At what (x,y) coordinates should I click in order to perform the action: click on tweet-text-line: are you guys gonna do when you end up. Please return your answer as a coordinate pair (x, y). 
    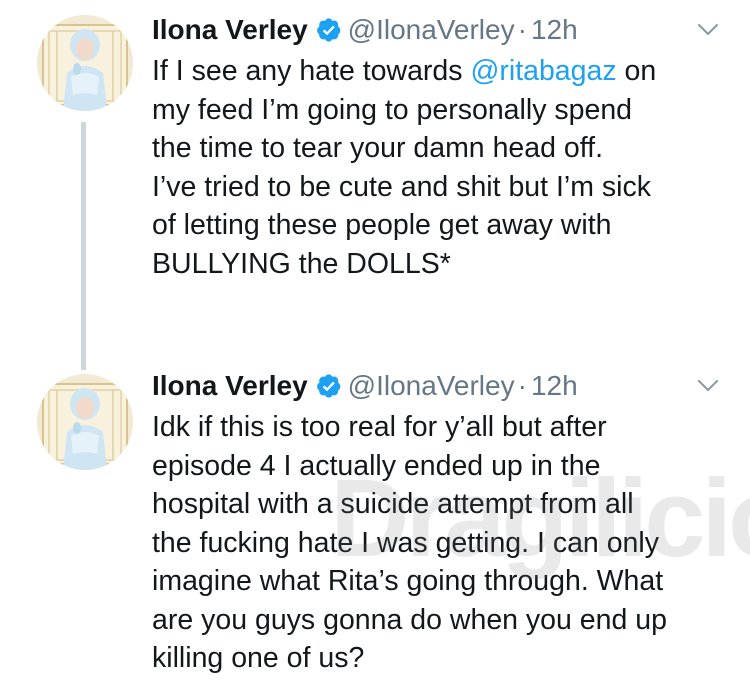
    Looking at the image, I should click on (409, 619).